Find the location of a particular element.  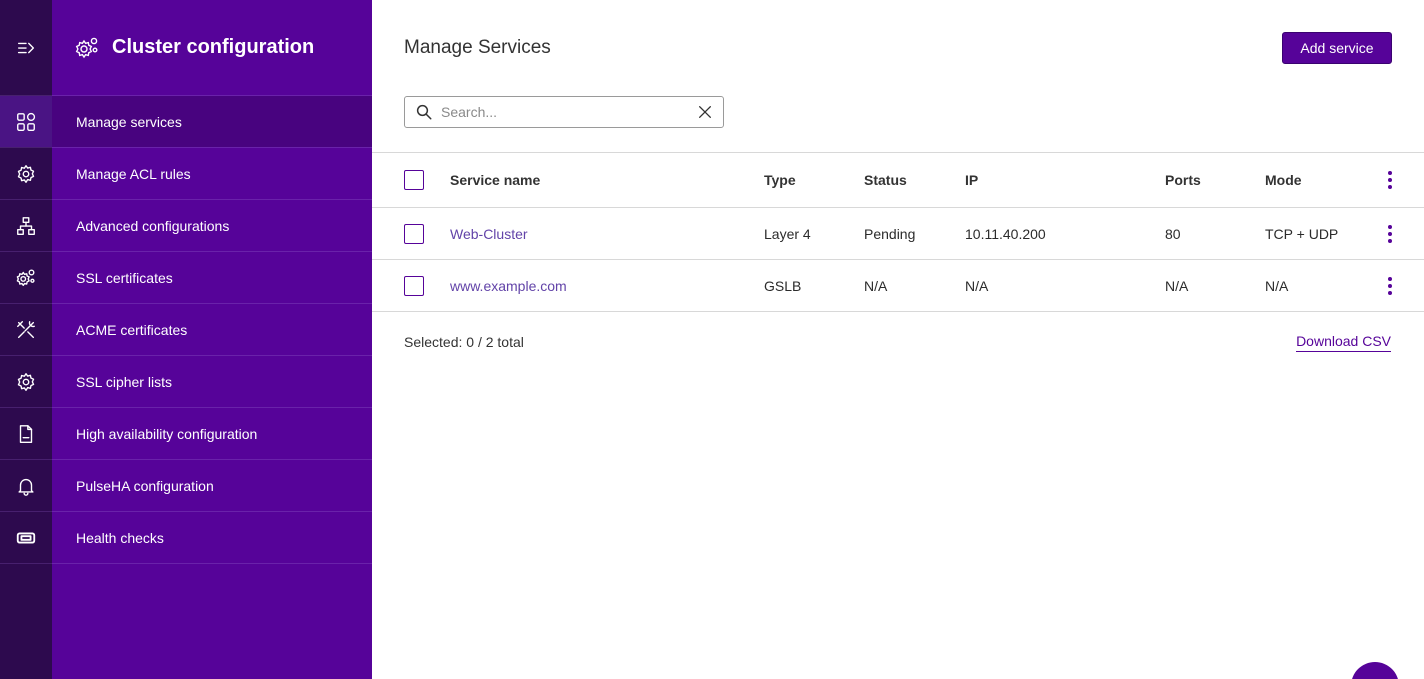

rail-item-acme is located at coordinates (26, 330).